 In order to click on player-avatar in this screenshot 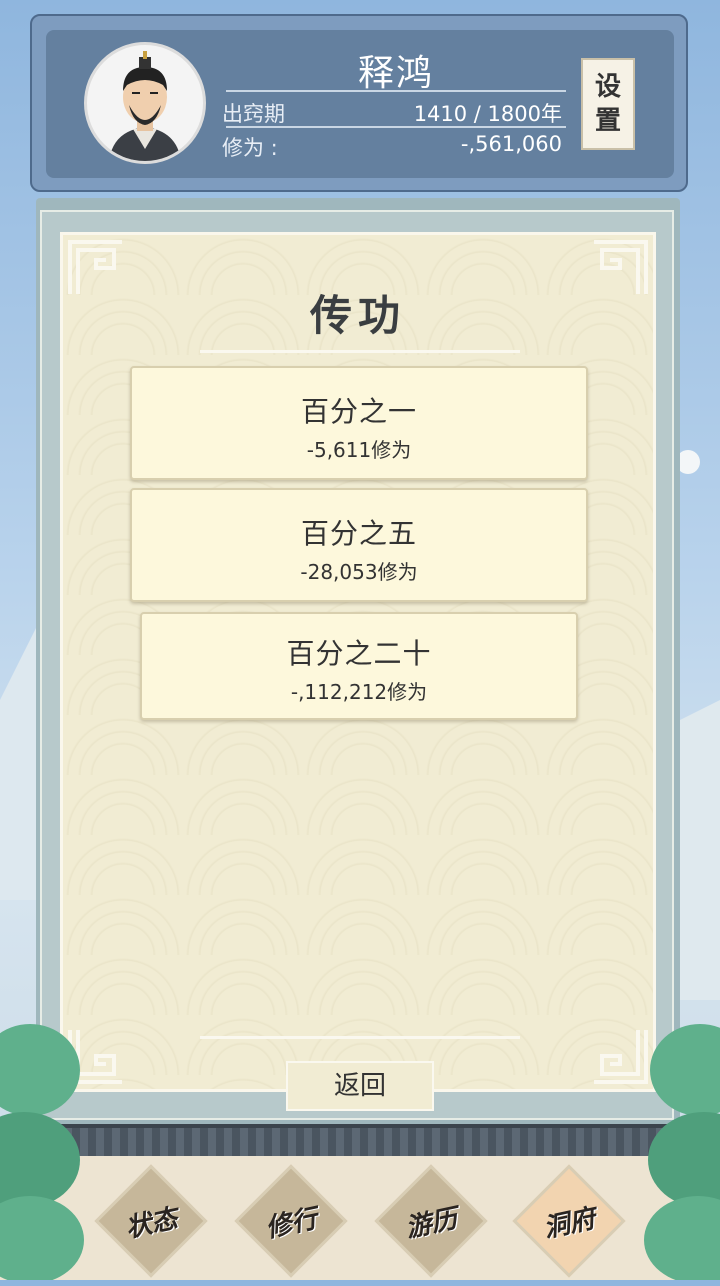, I will do `click(145, 103)`.